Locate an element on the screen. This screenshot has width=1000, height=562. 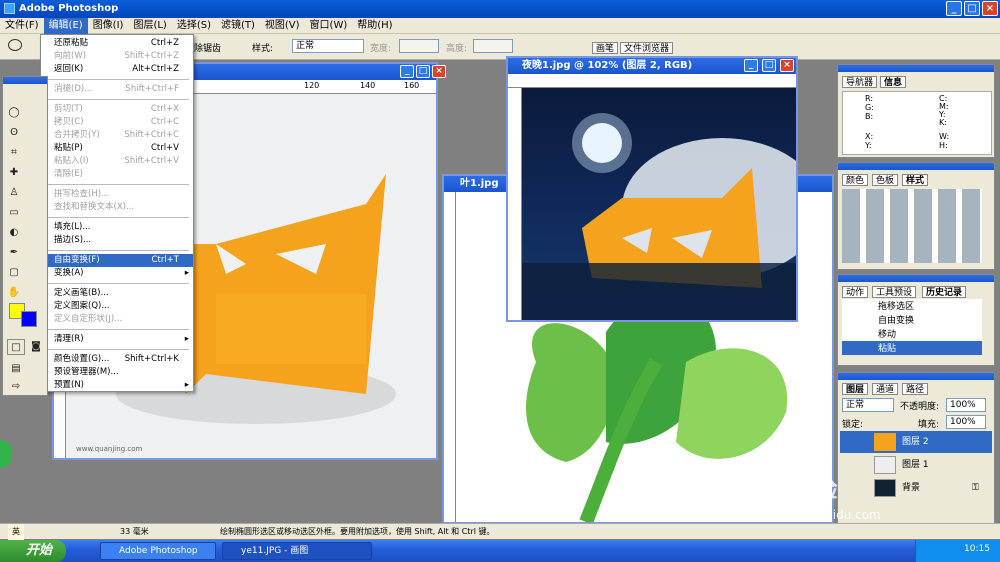
menu-select: 选择(S) is located at coordinates (194, 26).